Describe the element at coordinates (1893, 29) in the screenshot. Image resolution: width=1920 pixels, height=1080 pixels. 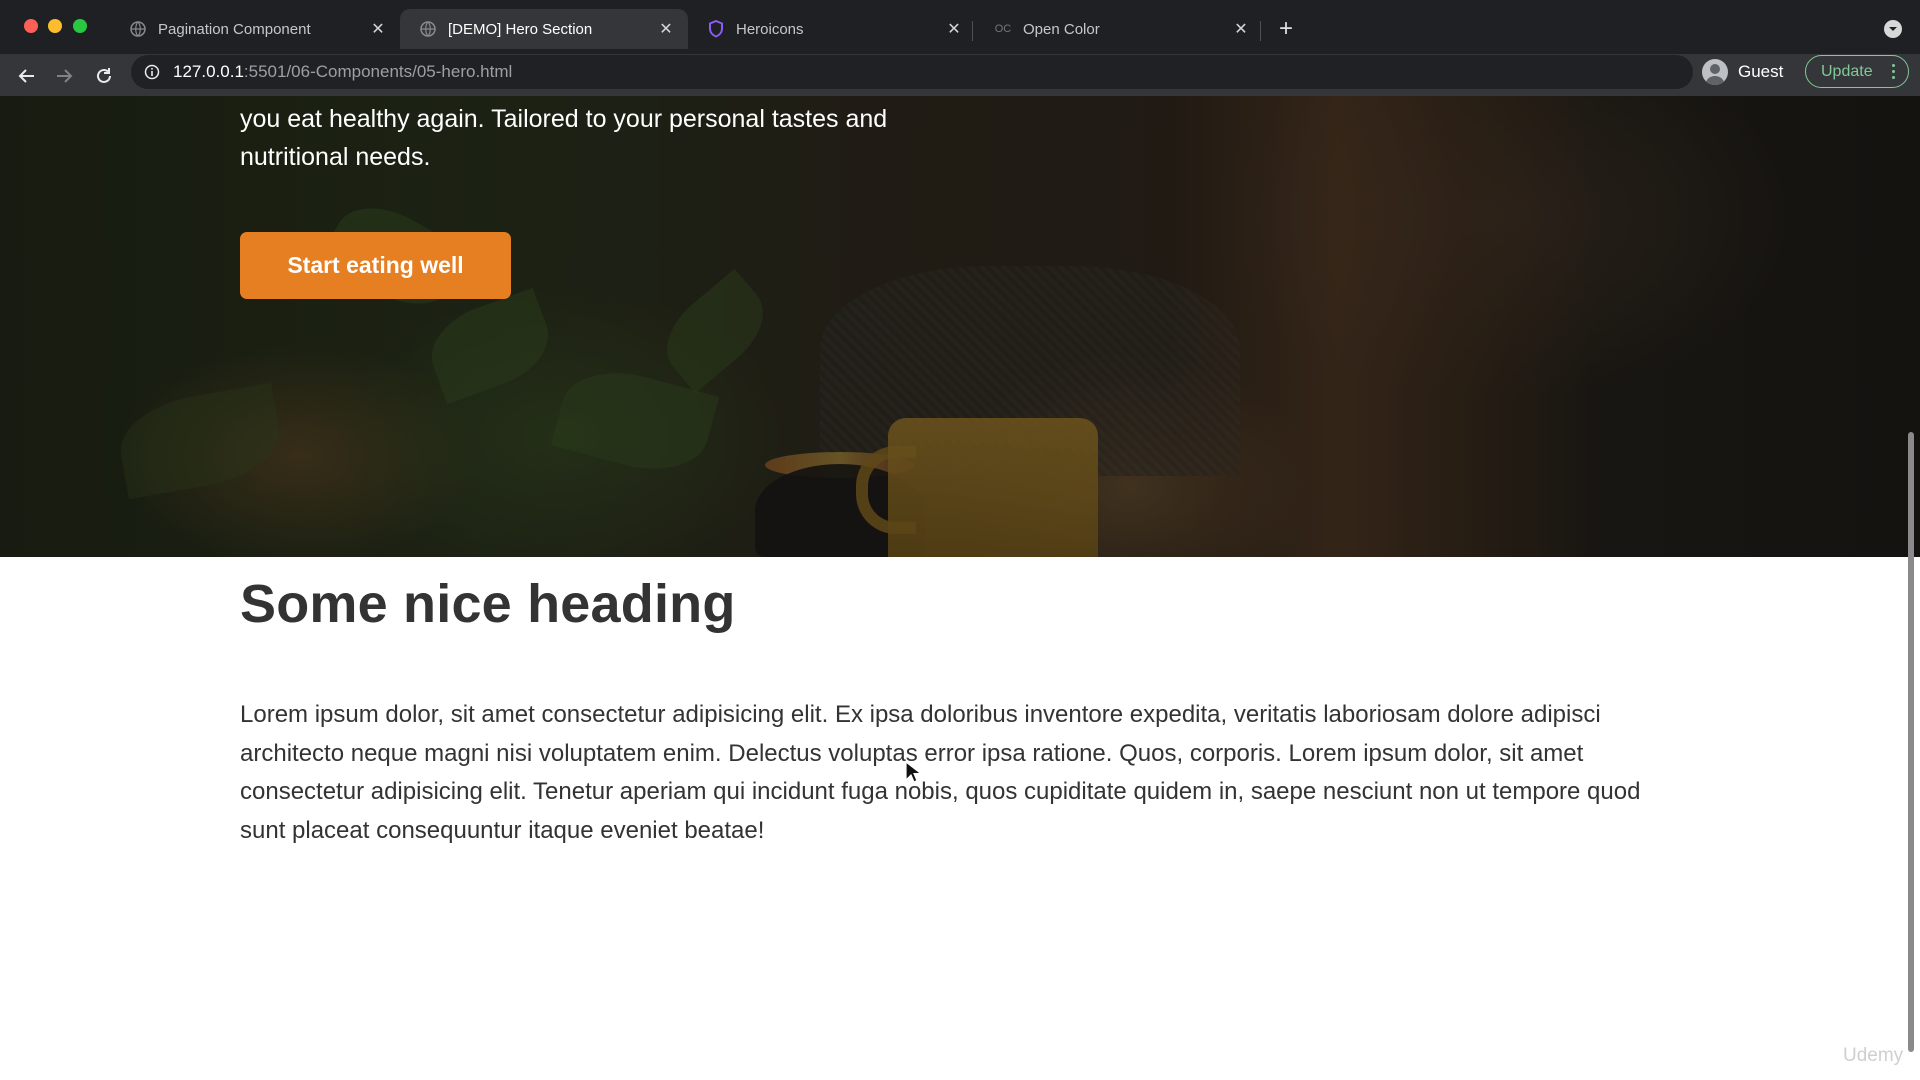
I see `tab-search-chevron-icon` at that location.